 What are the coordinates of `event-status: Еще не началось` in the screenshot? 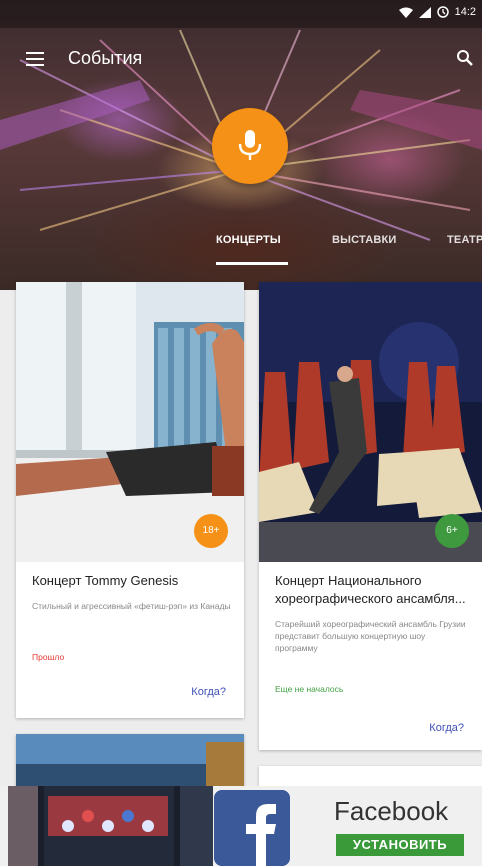 It's located at (309, 689).